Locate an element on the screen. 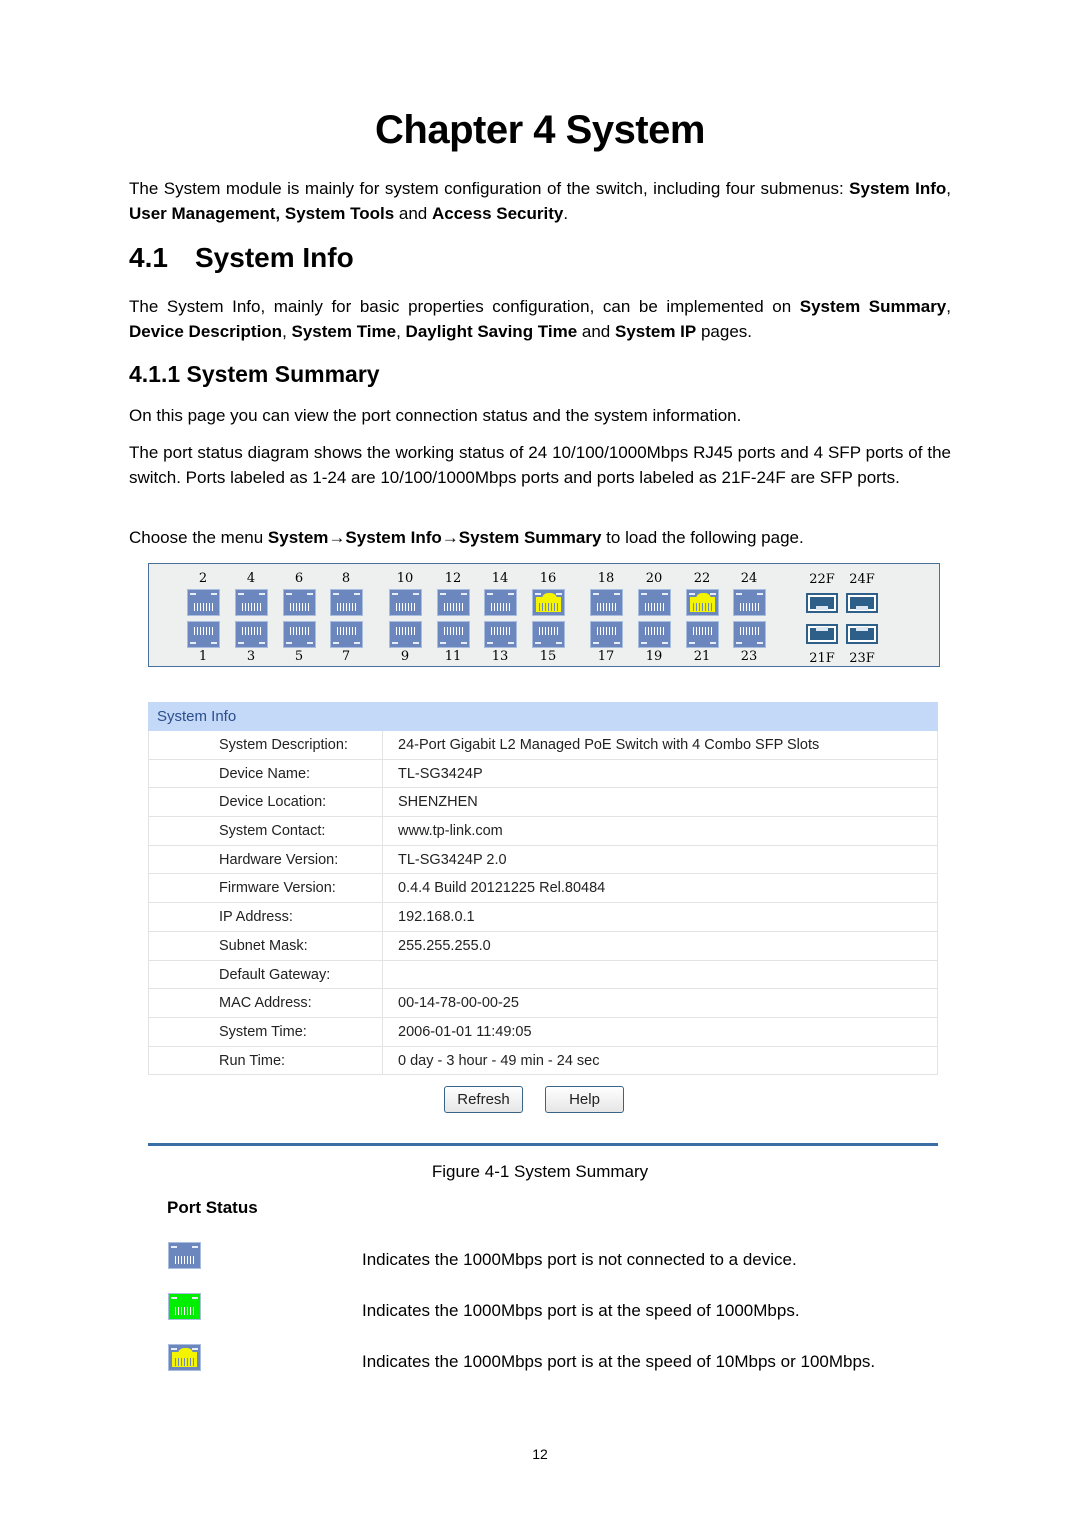 The width and height of the screenshot is (1080, 1527). port-number-label: 4 is located at coordinates (251, 578).